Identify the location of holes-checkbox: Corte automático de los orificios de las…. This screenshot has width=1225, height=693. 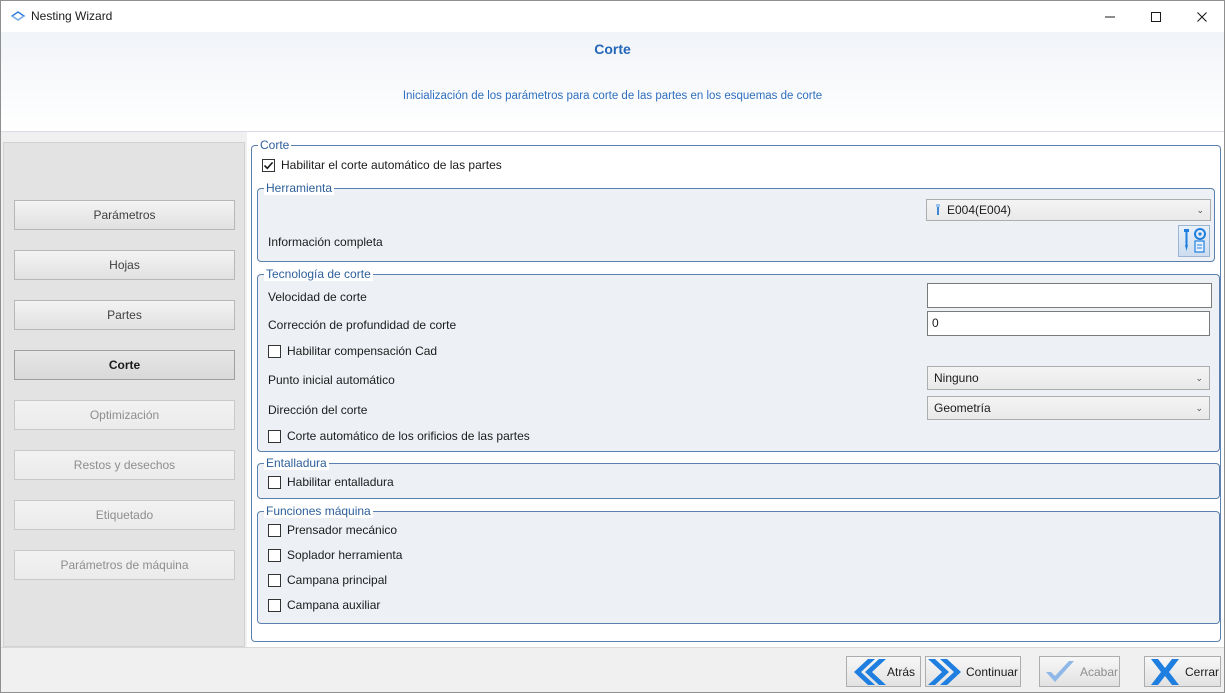
(399, 436).